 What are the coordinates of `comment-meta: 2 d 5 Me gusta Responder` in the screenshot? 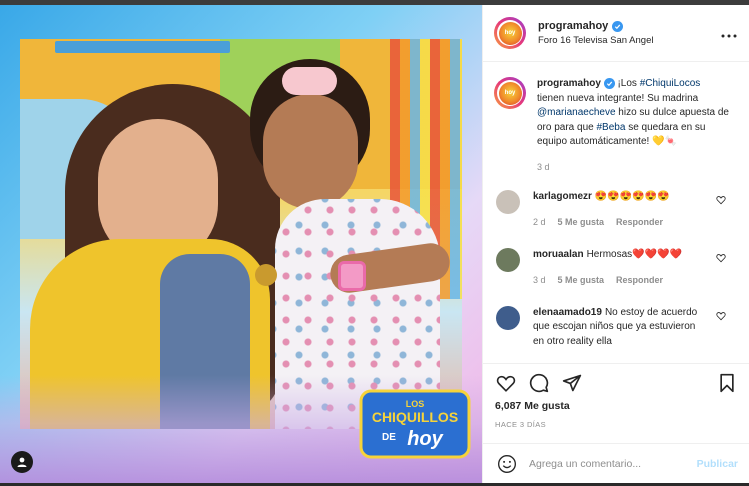 It's located at (618, 222).